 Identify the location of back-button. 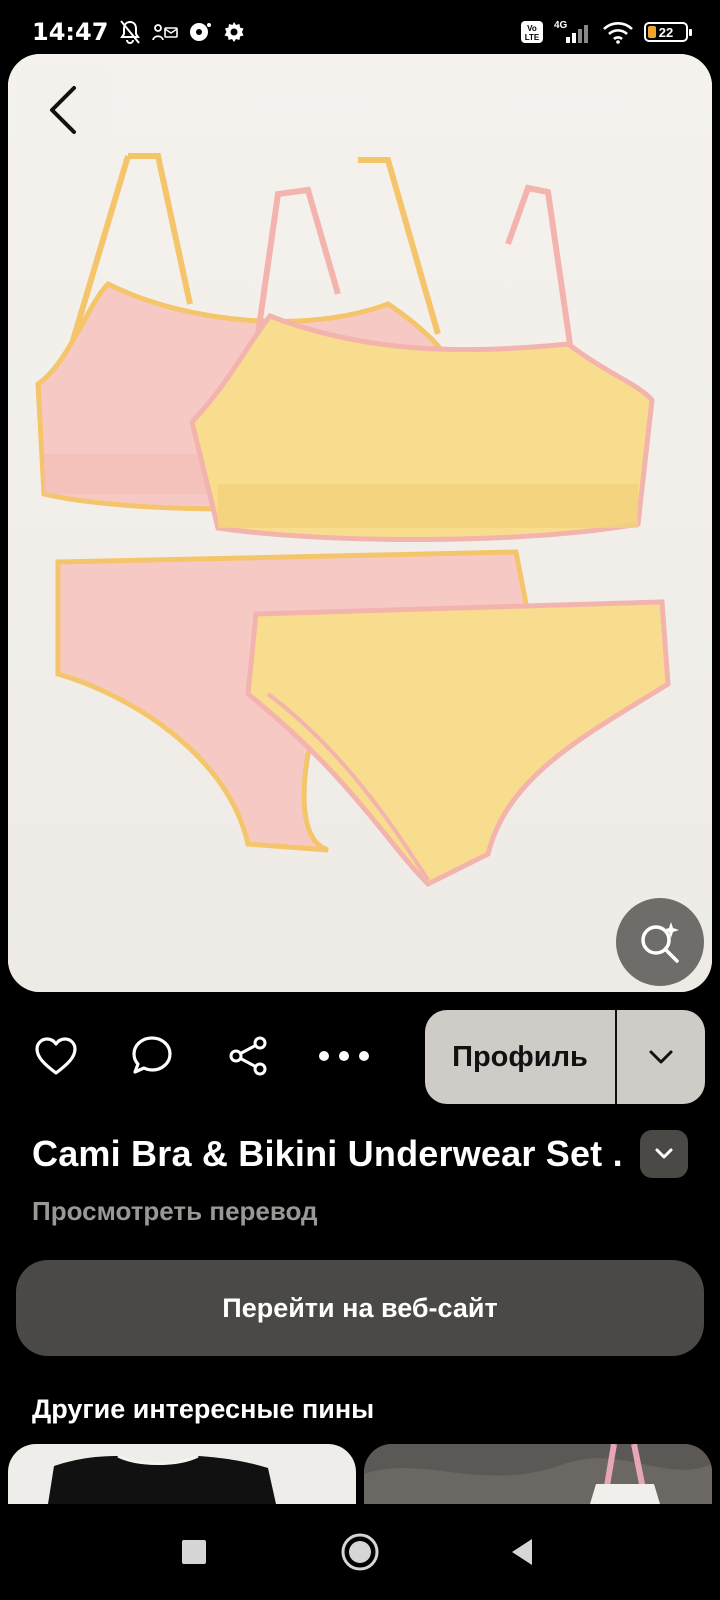
(64, 110).